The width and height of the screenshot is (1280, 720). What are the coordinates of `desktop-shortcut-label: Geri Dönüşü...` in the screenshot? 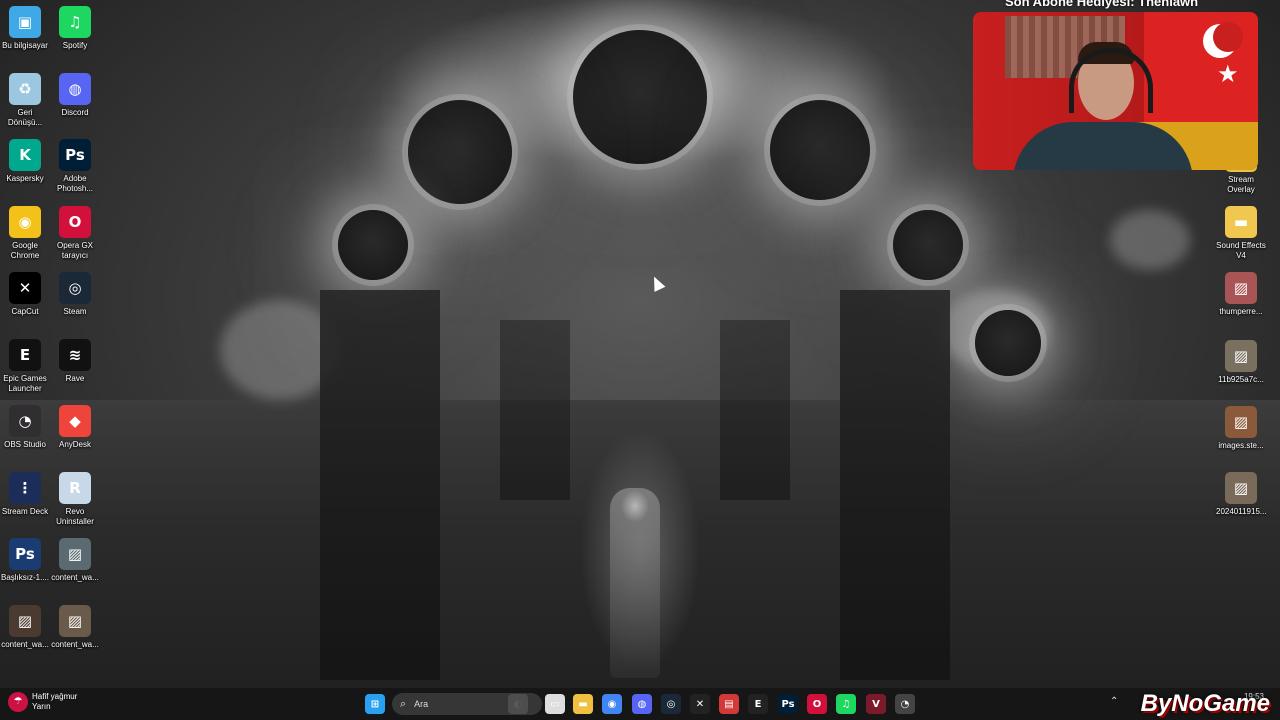 It's located at (25, 117).